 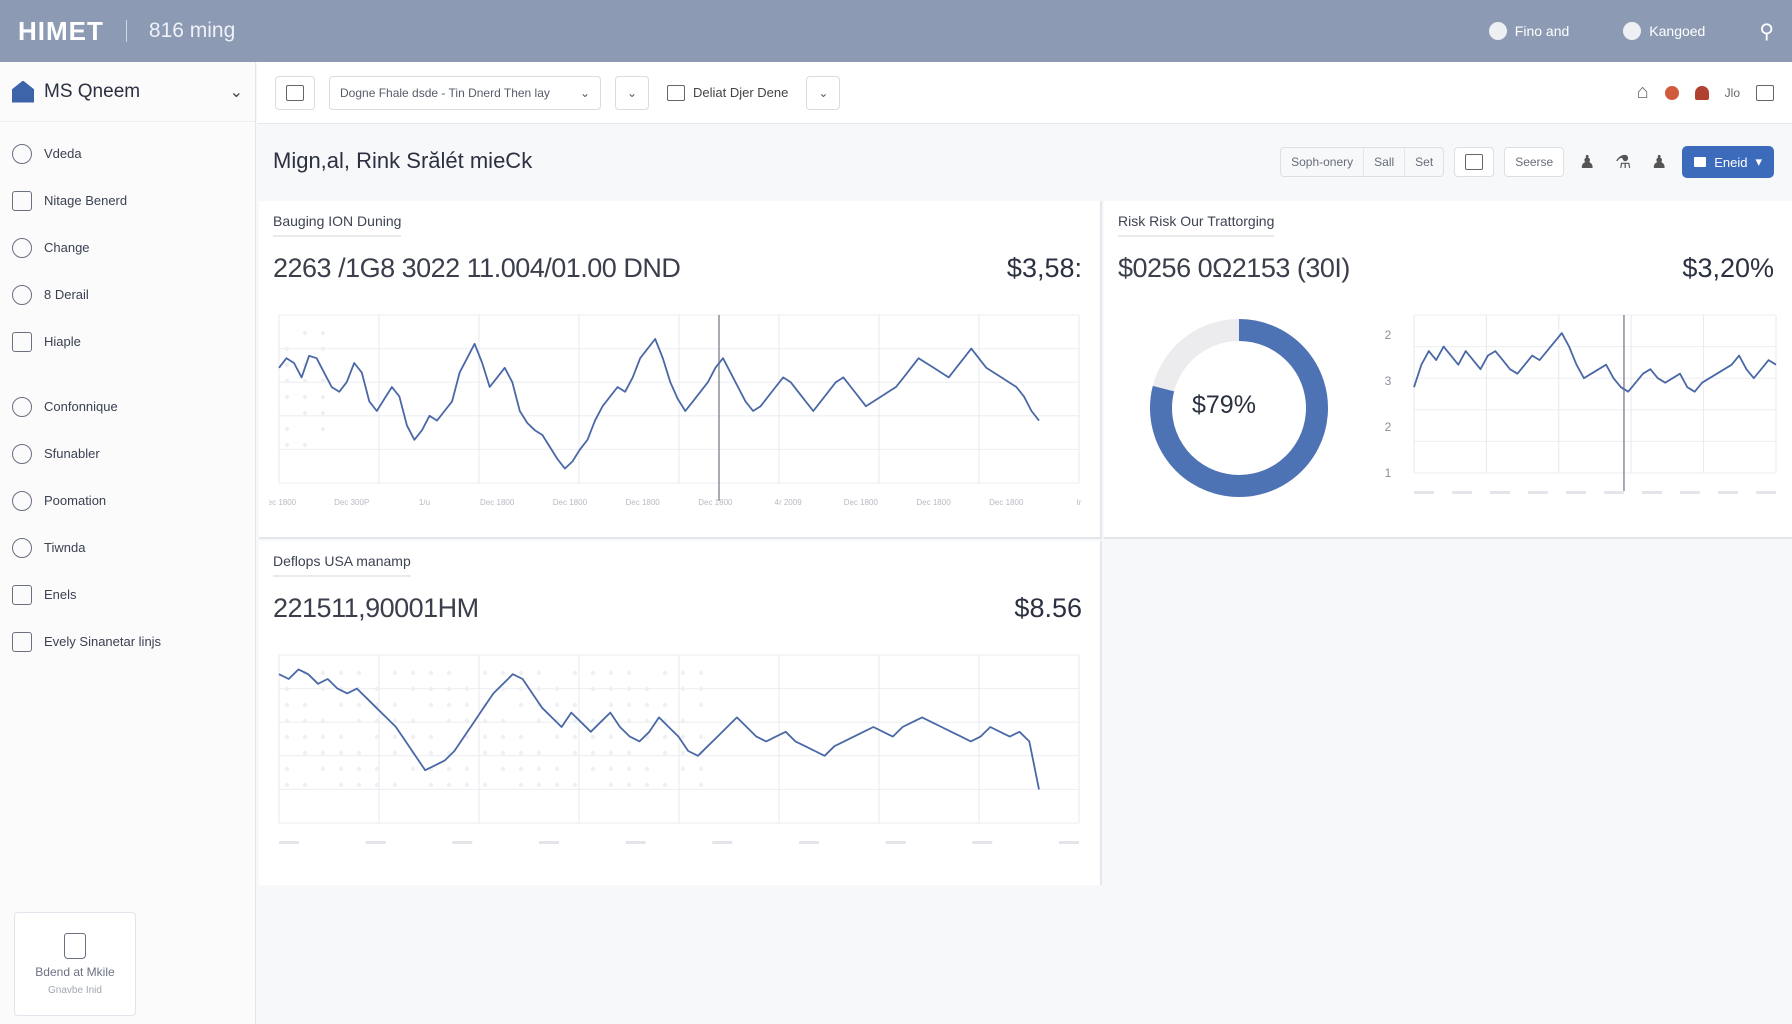 I want to click on primary-button: Eneid ▾, so click(x=1728, y=162).